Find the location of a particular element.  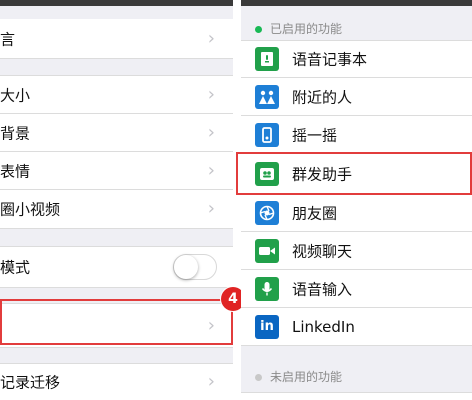

settings-row-label: 背景 is located at coordinates (15, 133).